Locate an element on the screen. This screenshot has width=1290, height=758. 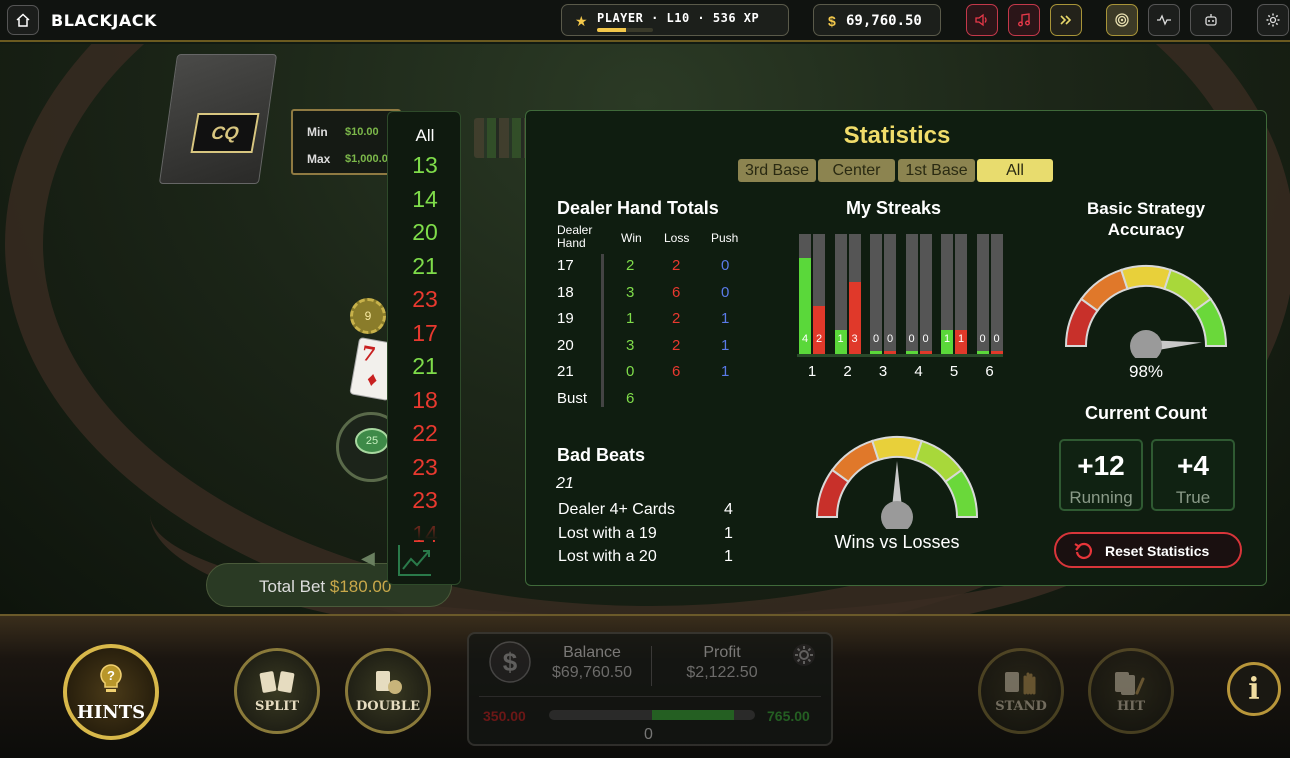
bet-chip: 25 is located at coordinates (372, 441).